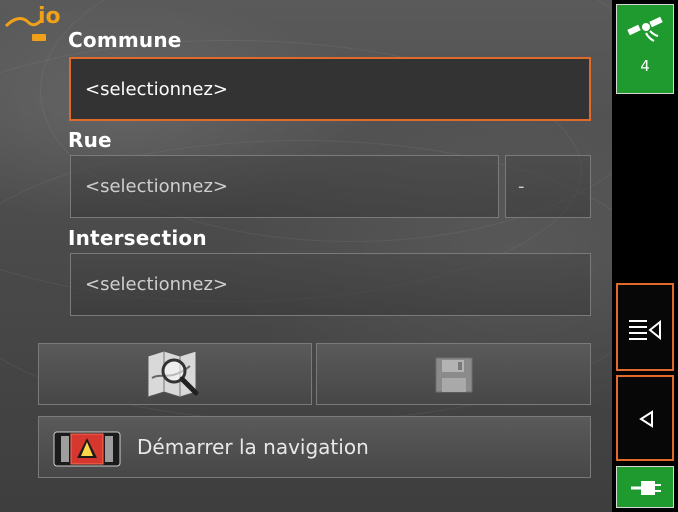 The image size is (678, 512). I want to click on house-number-field: -, so click(548, 186).